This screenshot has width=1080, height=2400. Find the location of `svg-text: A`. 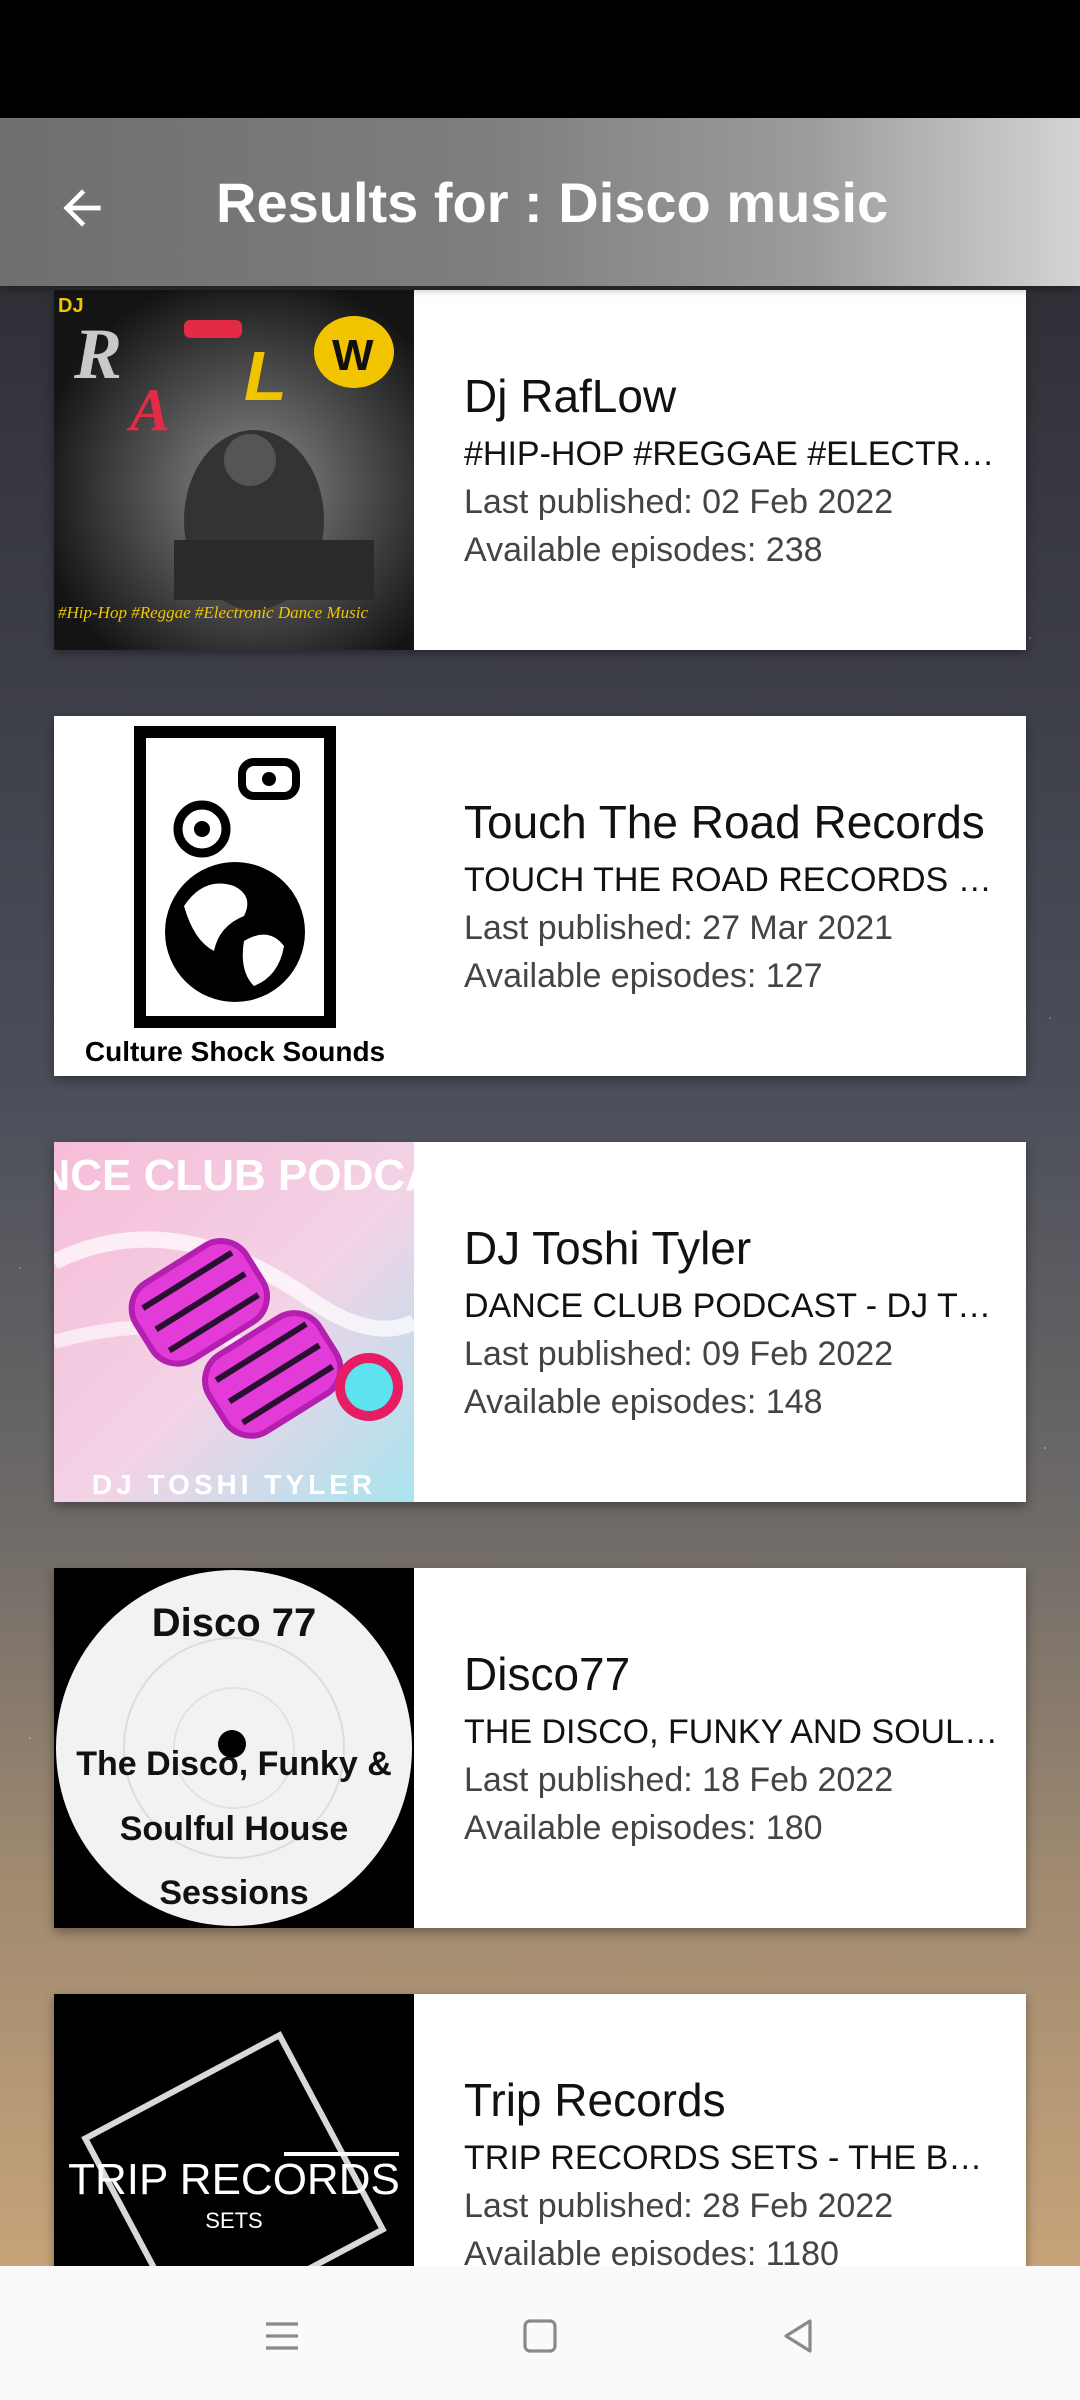

svg-text: A is located at coordinates (148, 410).